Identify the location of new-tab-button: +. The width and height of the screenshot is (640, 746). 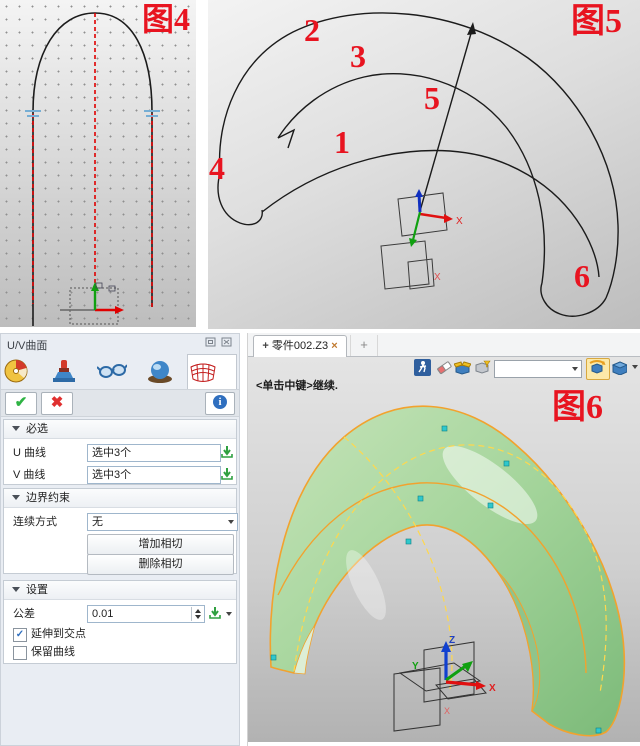
(364, 345).